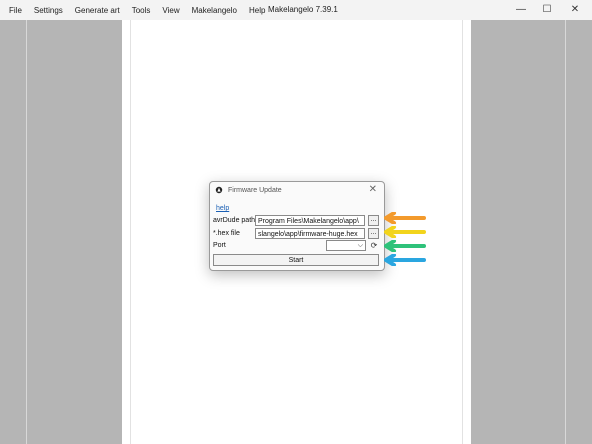  I want to click on help-link: help, so click(222, 208).